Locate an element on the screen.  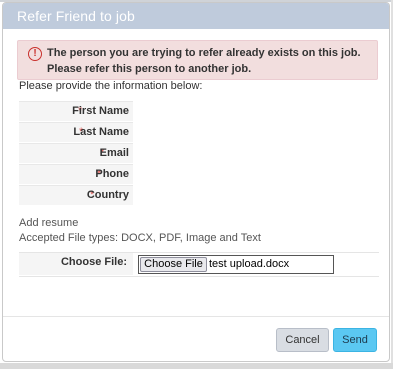
field-phone: * Phone is located at coordinates (76, 174).